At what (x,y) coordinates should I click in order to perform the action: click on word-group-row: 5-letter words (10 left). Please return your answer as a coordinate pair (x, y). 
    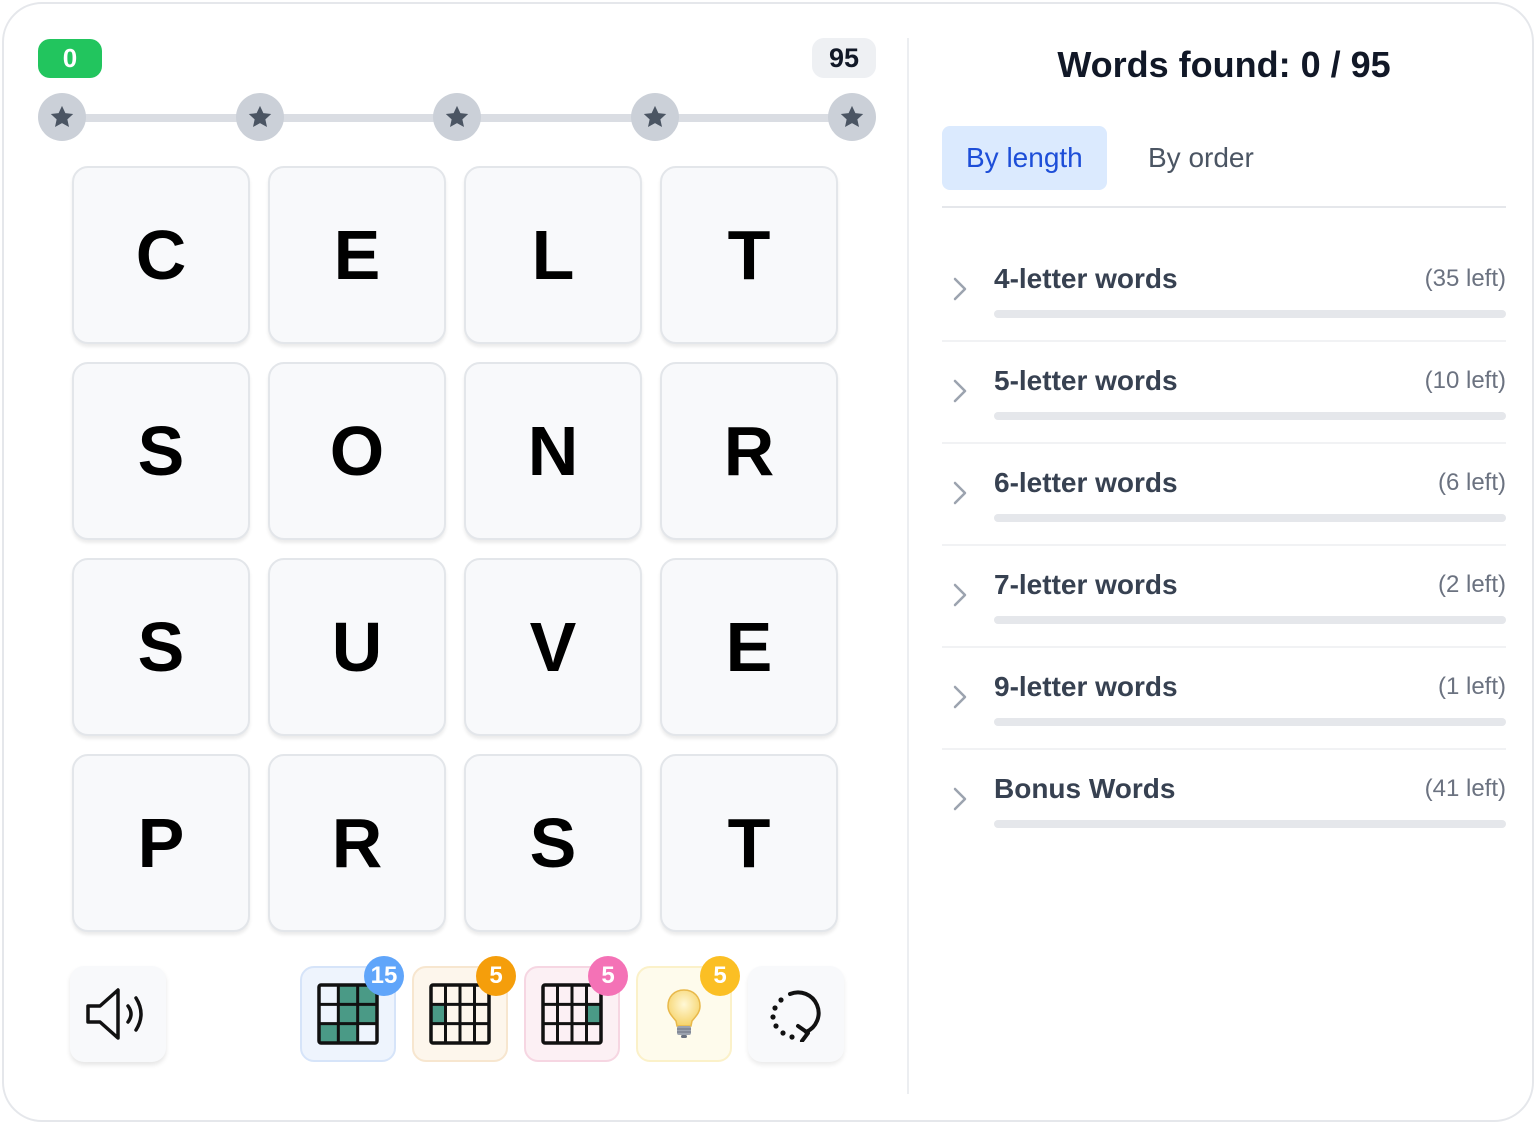
    Looking at the image, I should click on (1224, 393).